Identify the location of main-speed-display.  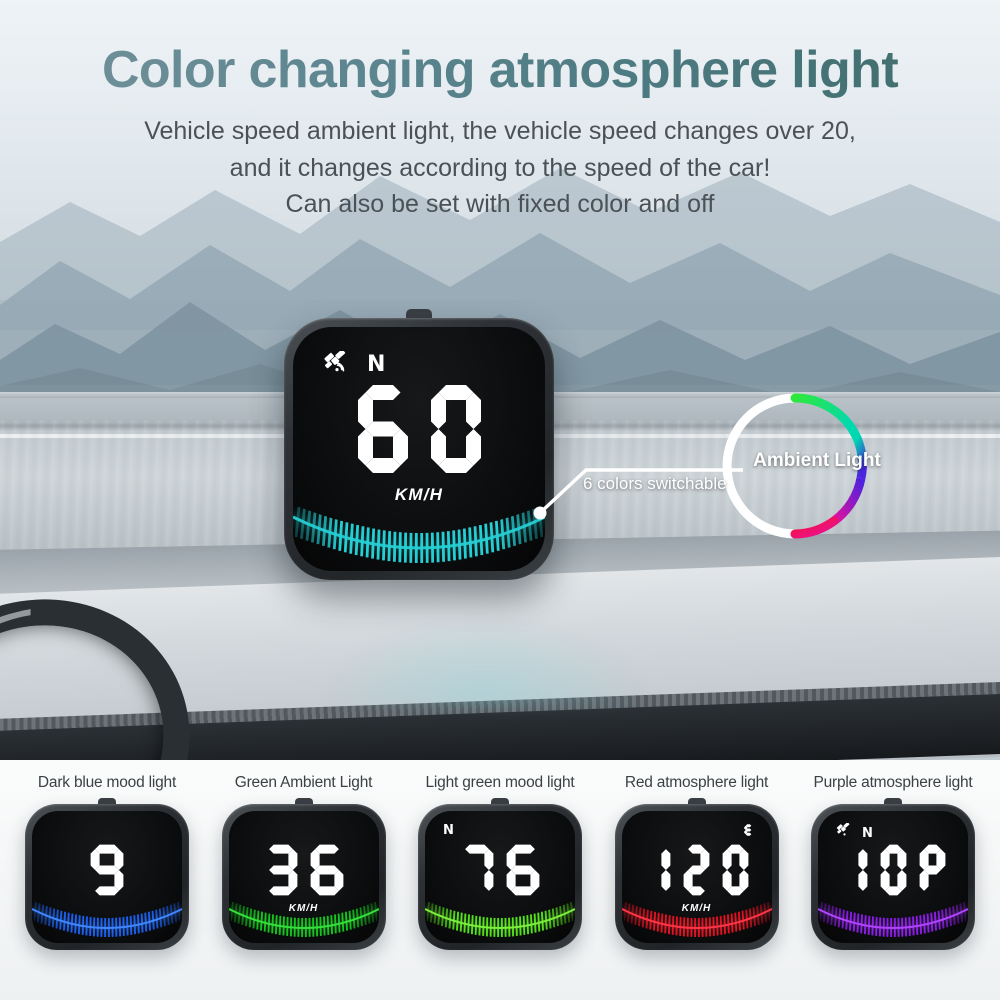
(419, 431).